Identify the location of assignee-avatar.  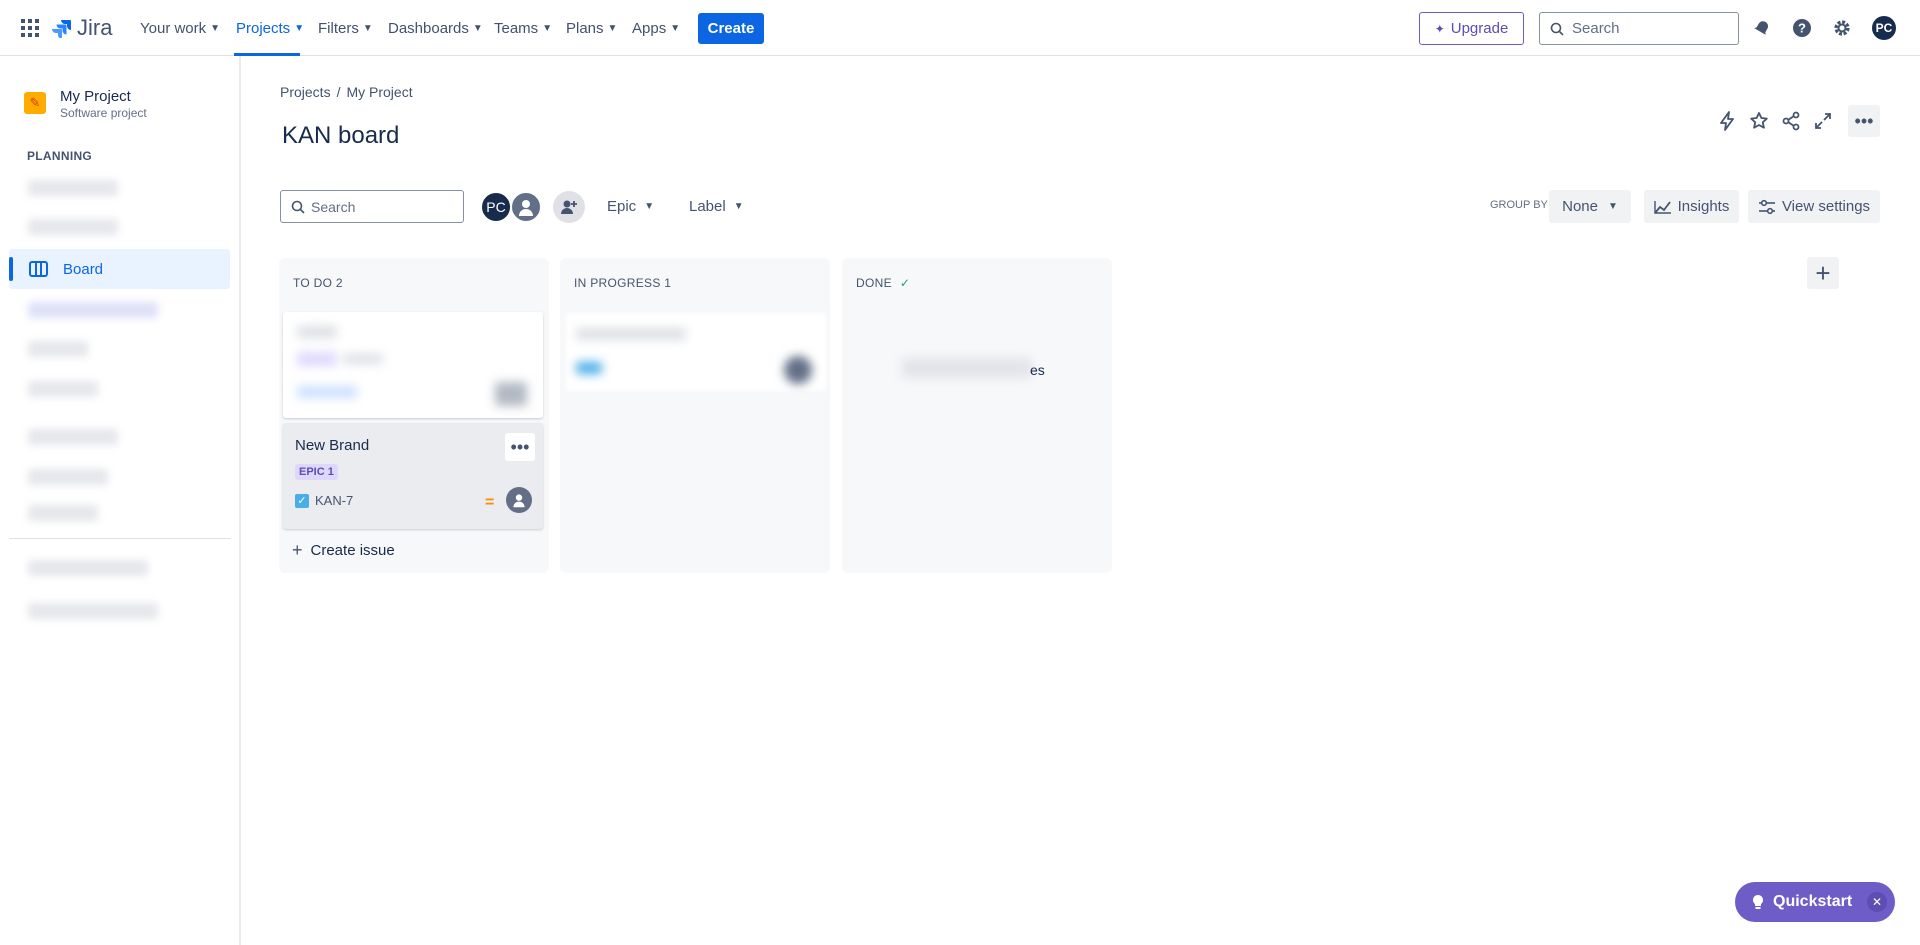
(519, 500).